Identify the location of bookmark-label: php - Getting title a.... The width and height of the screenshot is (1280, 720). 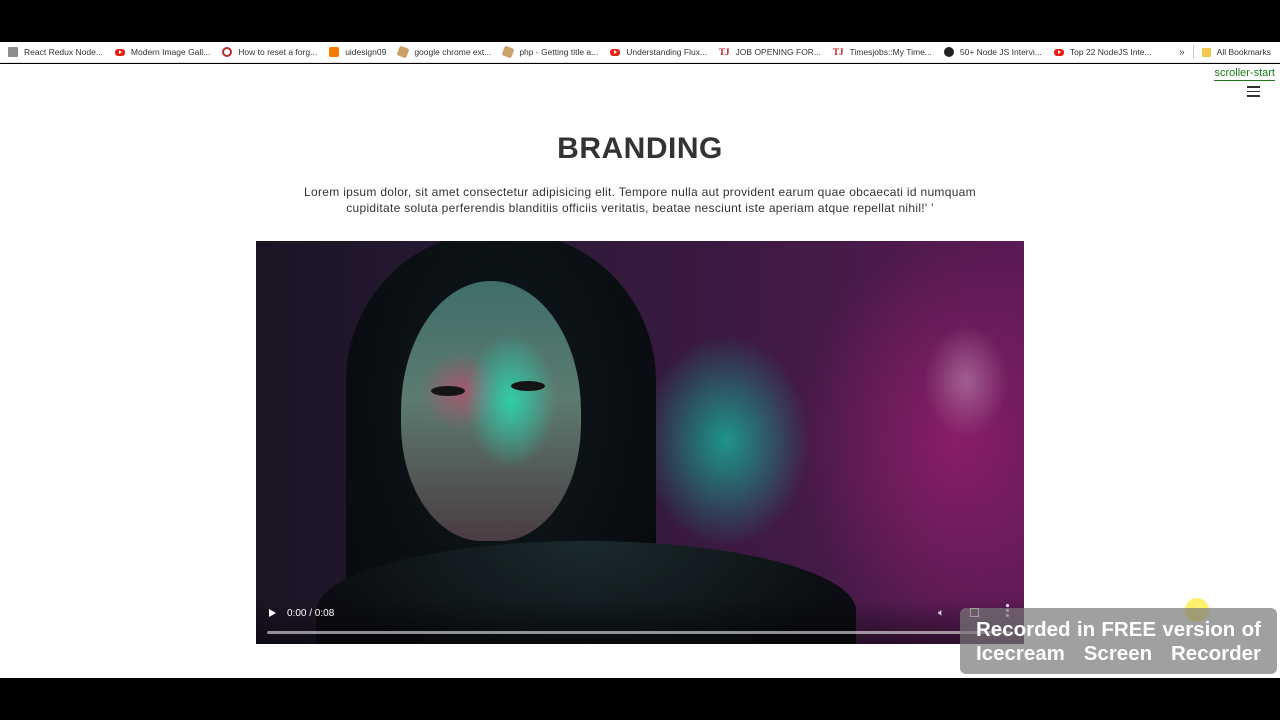
(559, 52).